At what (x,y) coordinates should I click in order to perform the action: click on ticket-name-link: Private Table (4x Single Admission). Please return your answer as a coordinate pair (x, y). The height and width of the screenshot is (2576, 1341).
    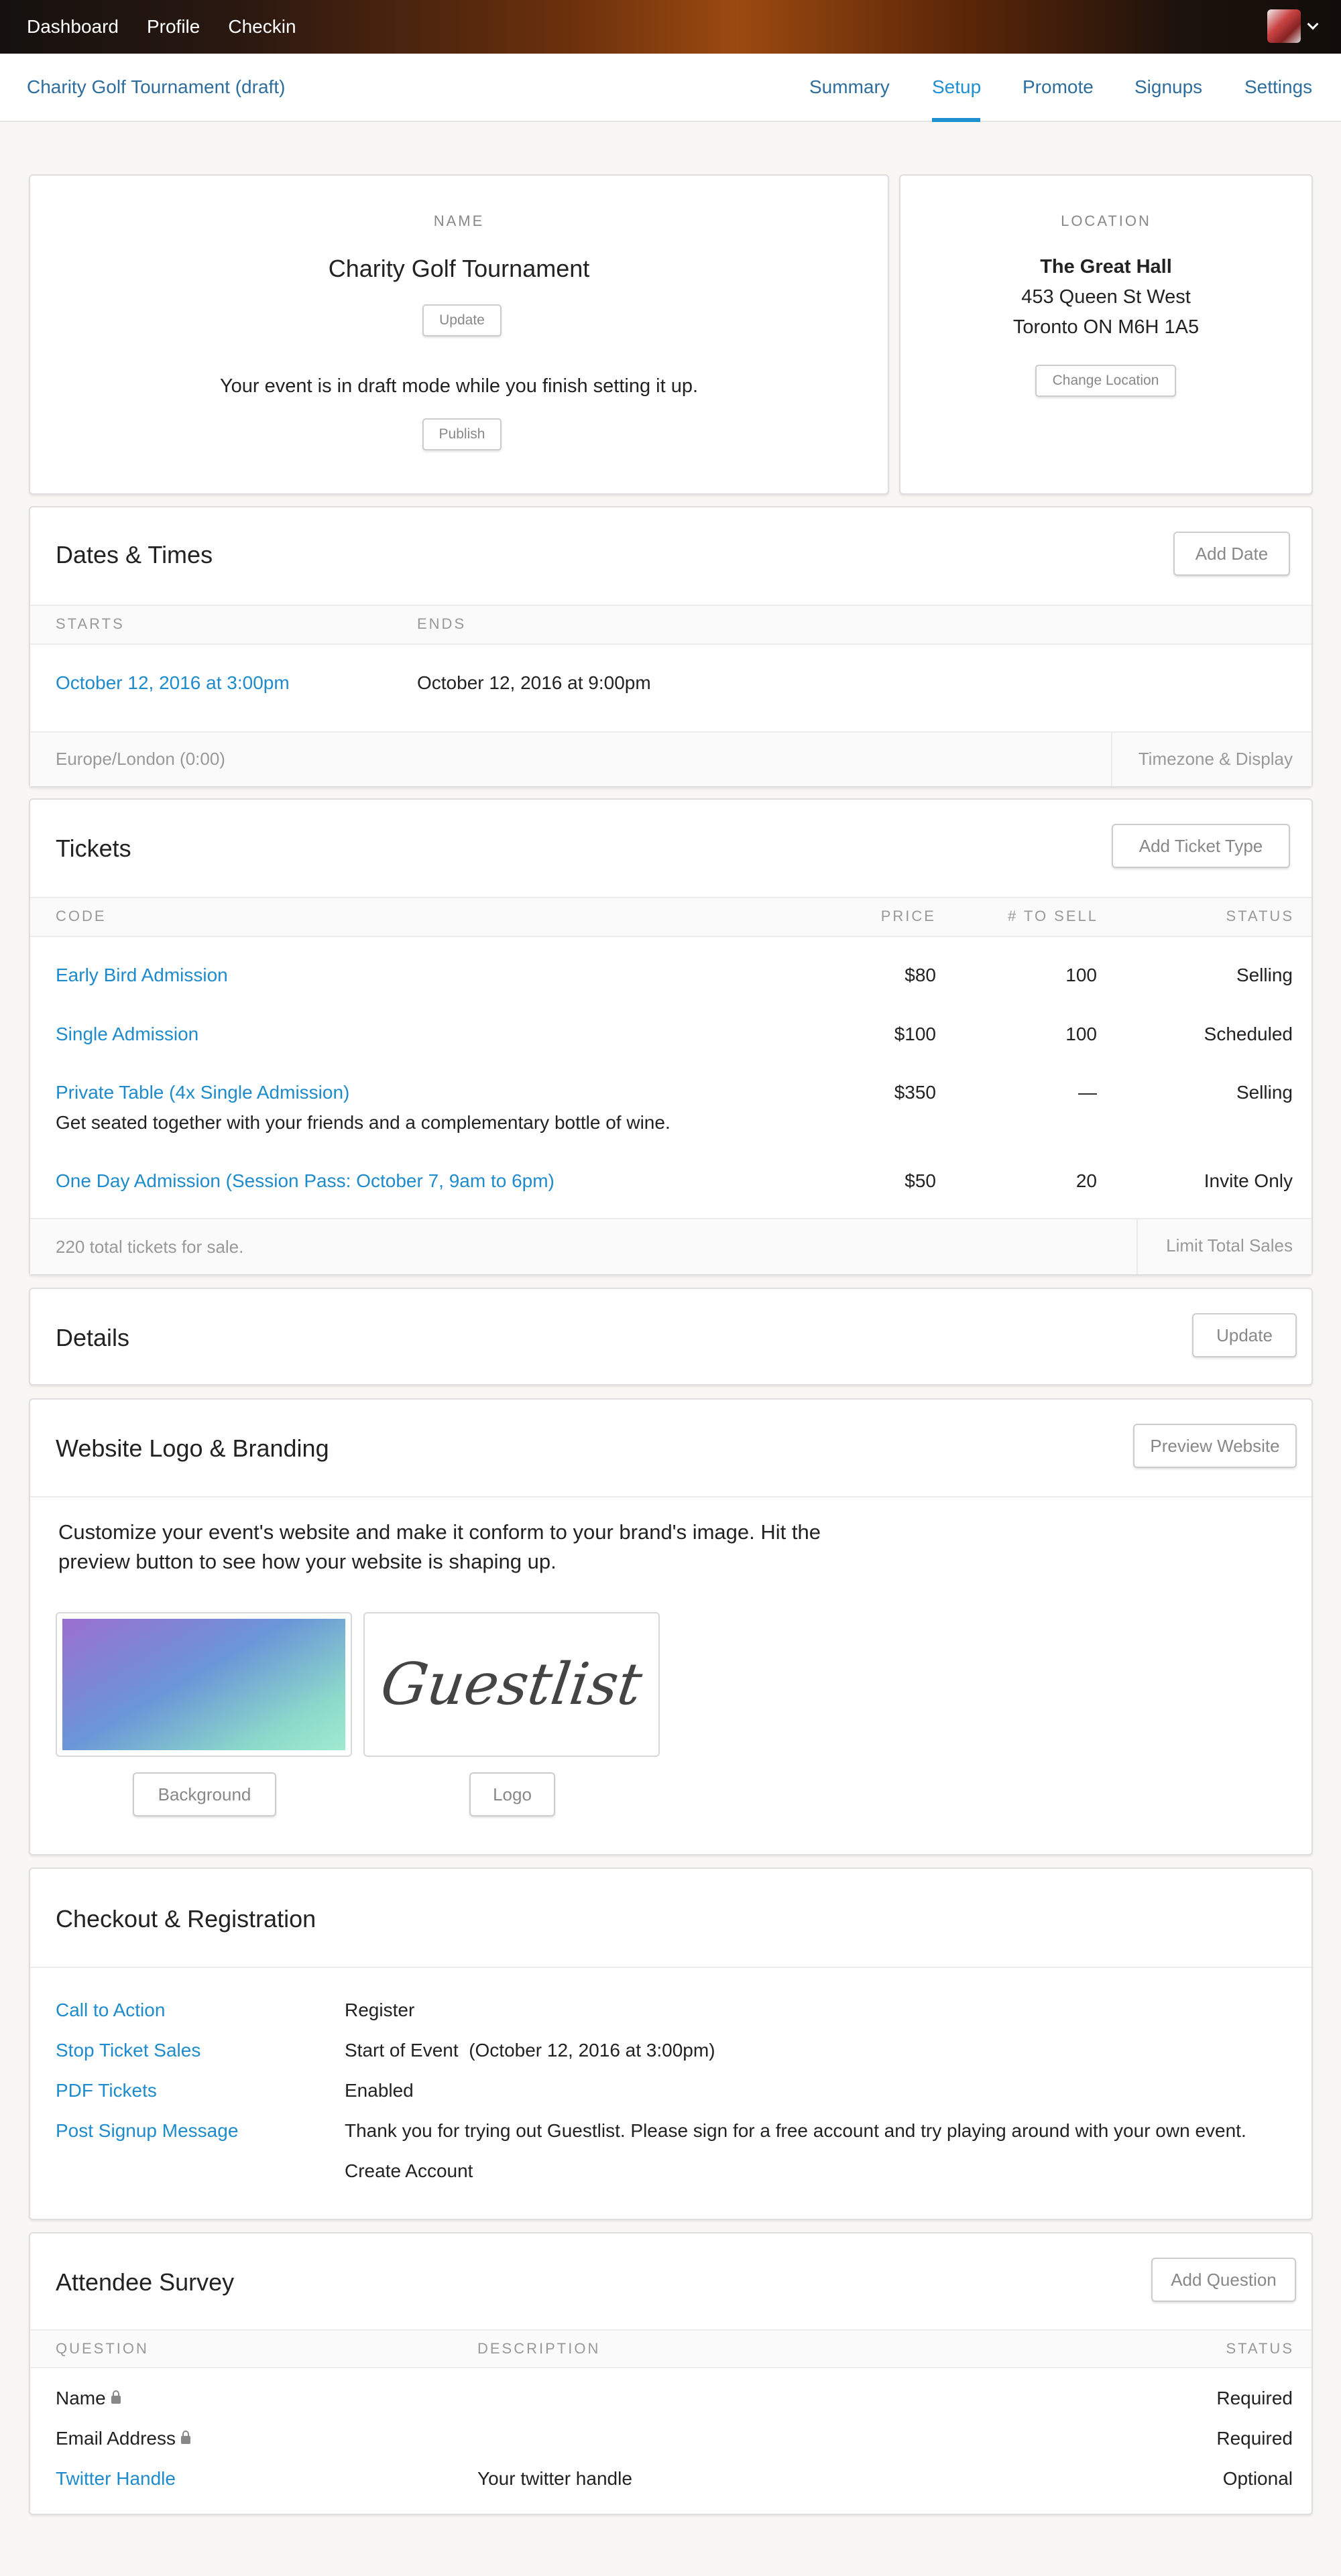
    Looking at the image, I should click on (202, 1092).